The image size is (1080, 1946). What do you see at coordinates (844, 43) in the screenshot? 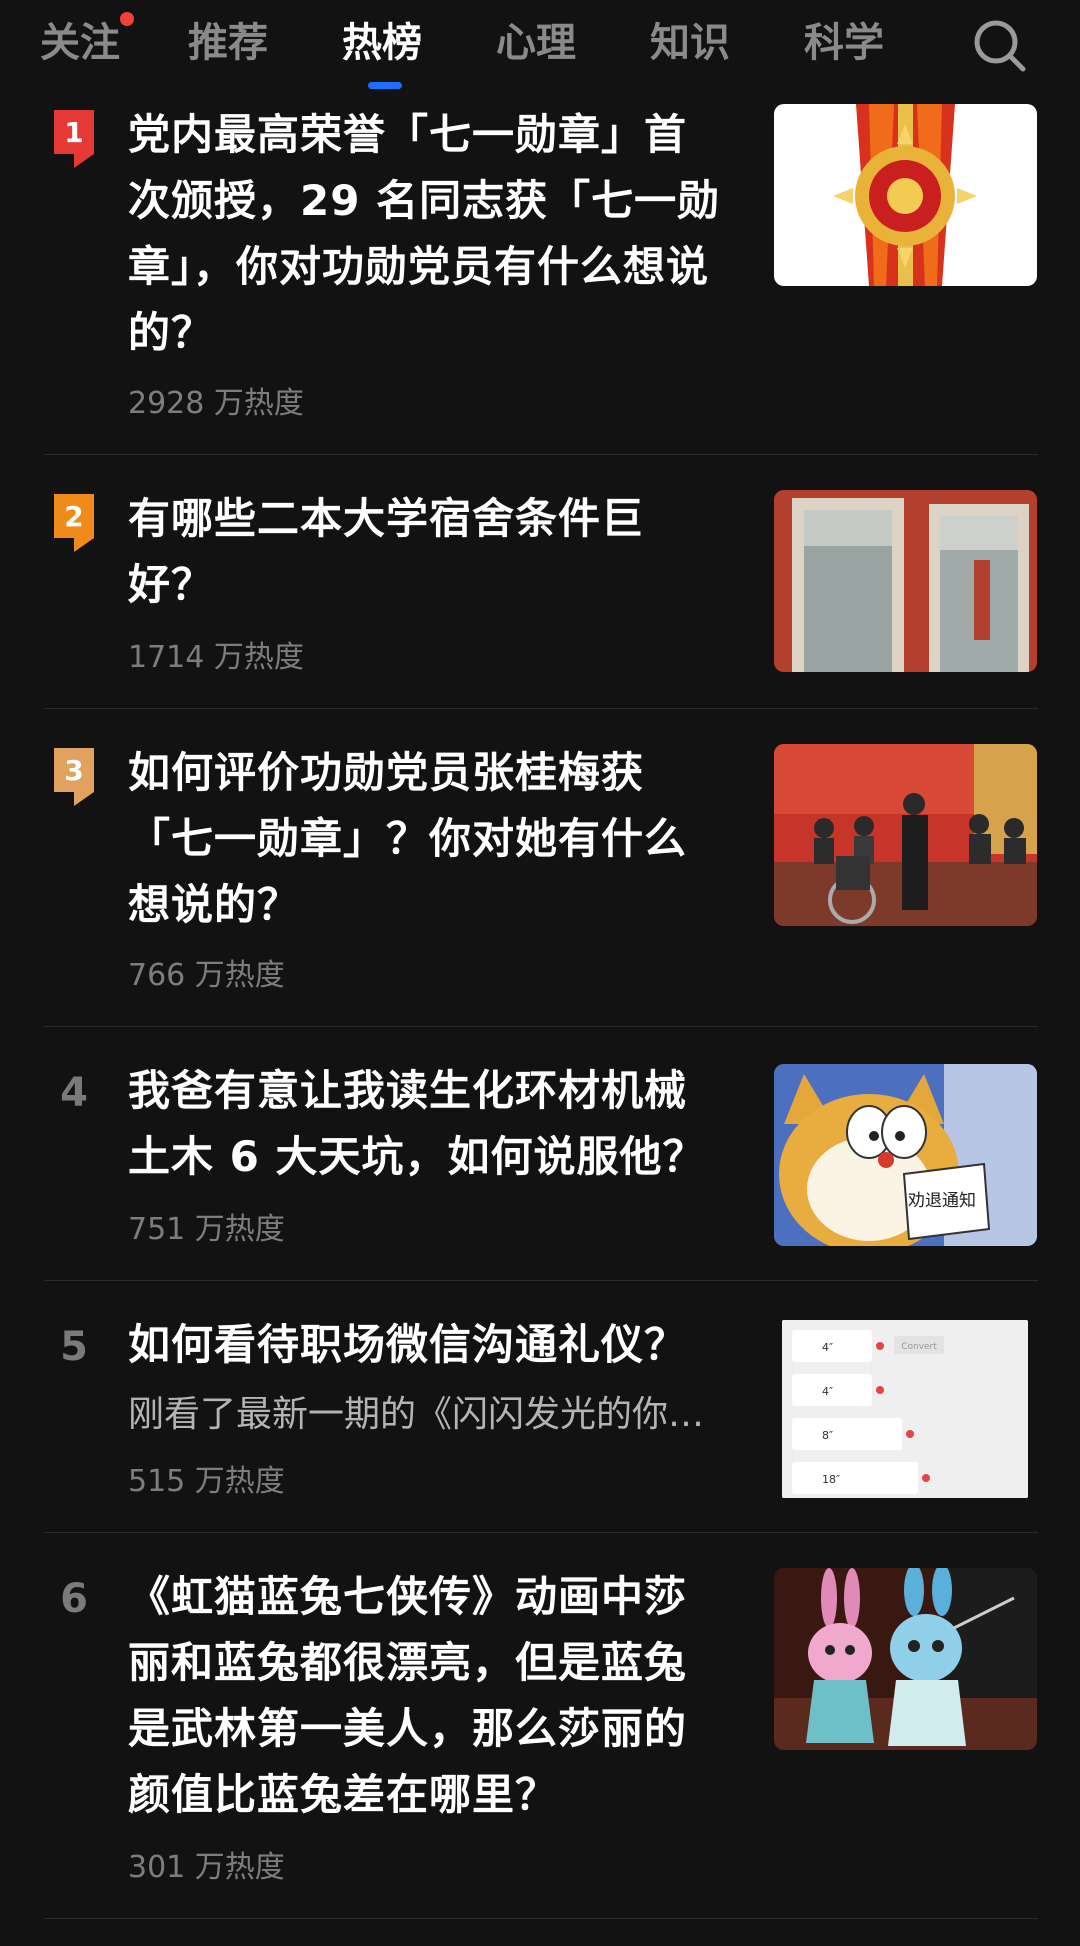
I see `tab-science: 科学` at bounding box center [844, 43].